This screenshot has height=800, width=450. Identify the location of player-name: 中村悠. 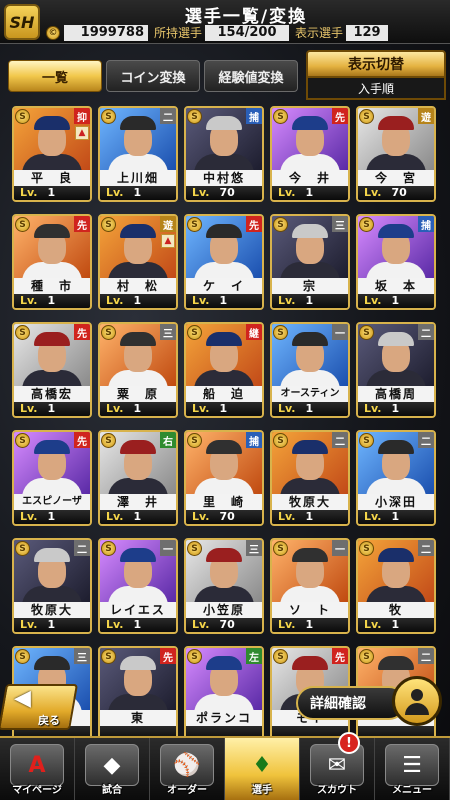
(224, 178).